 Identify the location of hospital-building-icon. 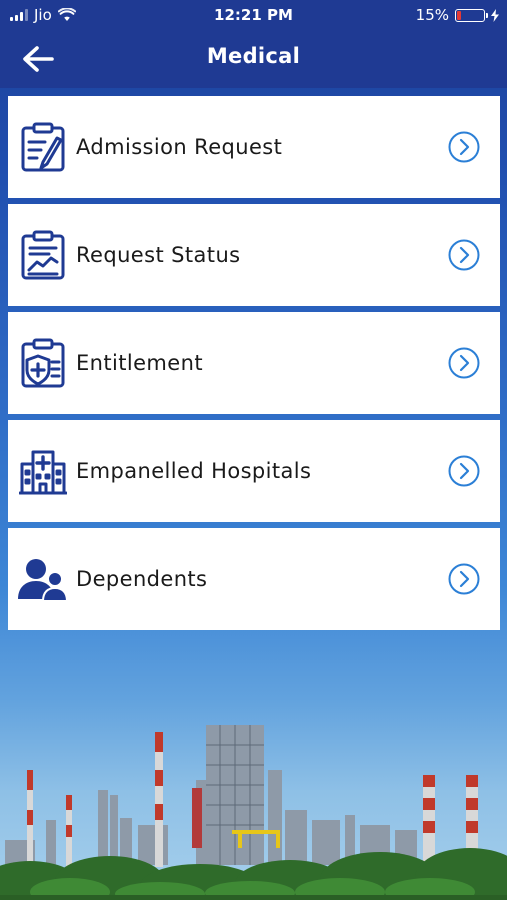
(43, 471).